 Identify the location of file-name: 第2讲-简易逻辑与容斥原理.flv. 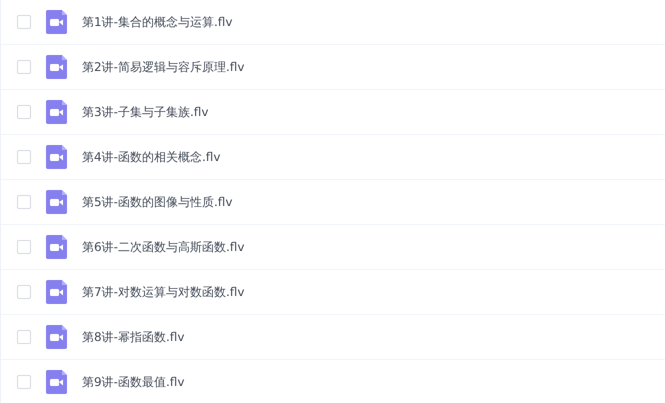
(163, 67).